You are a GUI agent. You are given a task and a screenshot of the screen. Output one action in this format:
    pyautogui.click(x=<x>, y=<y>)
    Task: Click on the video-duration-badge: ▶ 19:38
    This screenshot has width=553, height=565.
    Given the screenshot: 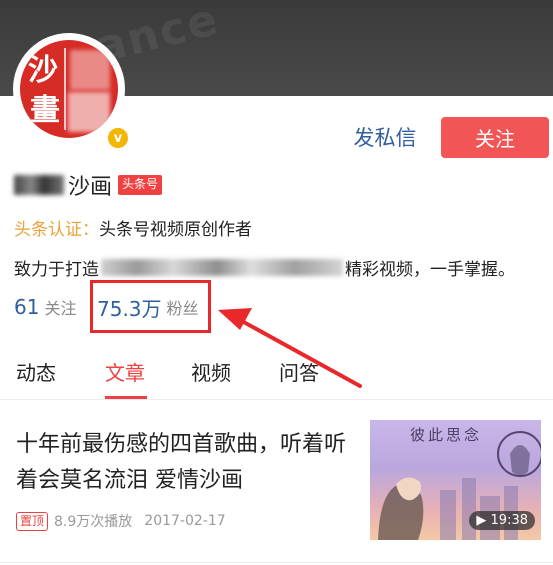 What is the action you would take?
    pyautogui.click(x=502, y=520)
    